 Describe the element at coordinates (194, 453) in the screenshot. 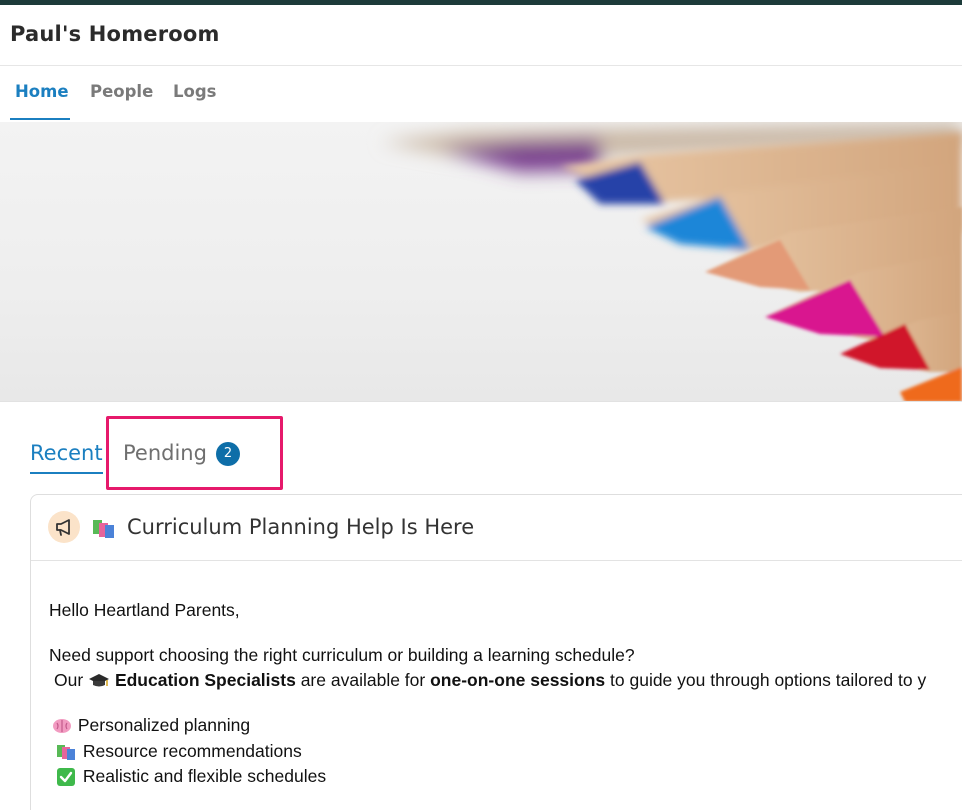

I see `highlight-box` at that location.